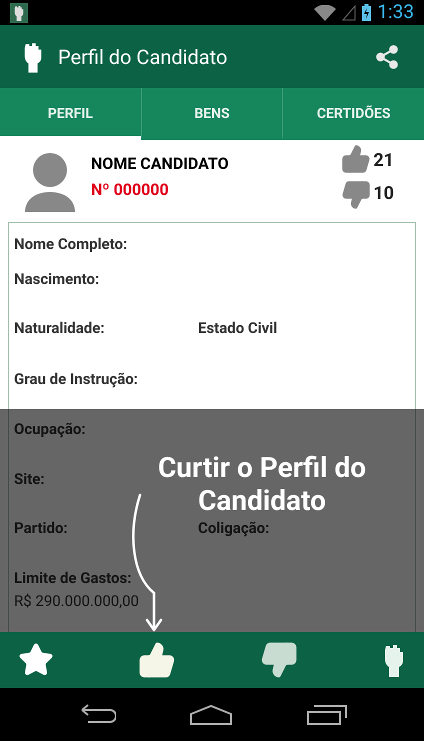  I want to click on likes-count: 21, so click(383, 161).